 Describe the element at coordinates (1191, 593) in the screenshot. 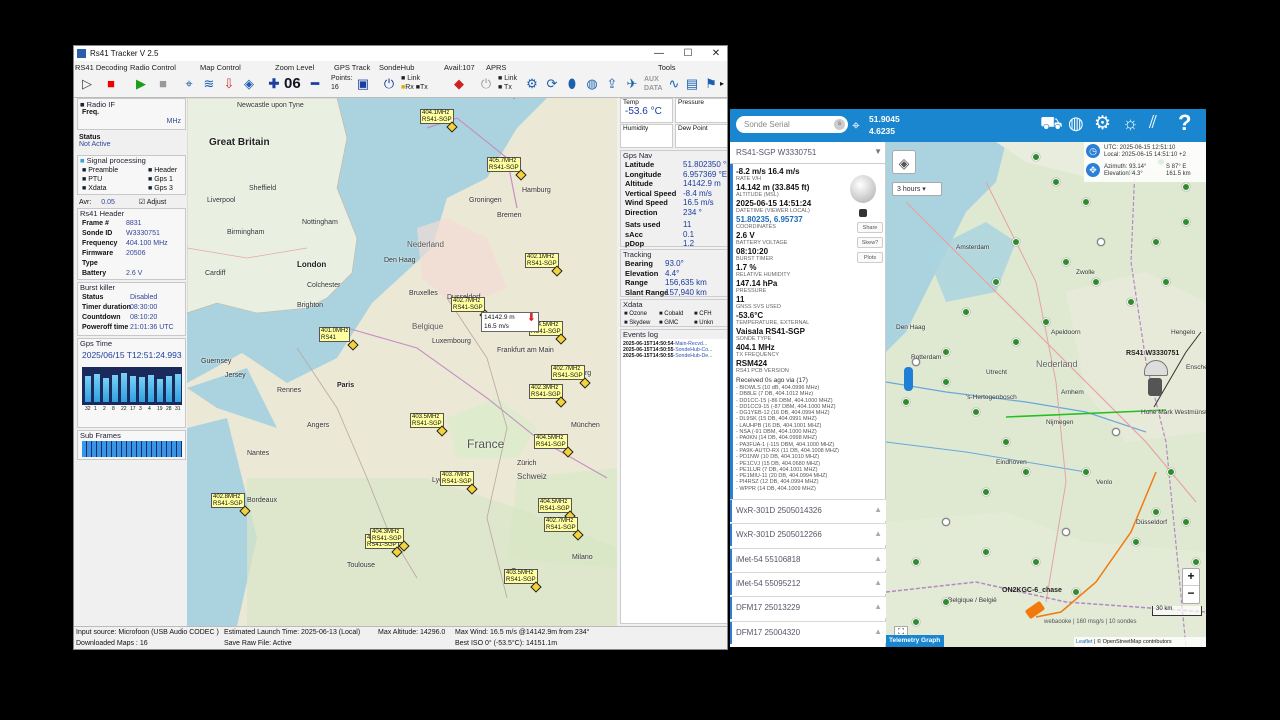

I see `zoom-out-map-button: −` at that location.